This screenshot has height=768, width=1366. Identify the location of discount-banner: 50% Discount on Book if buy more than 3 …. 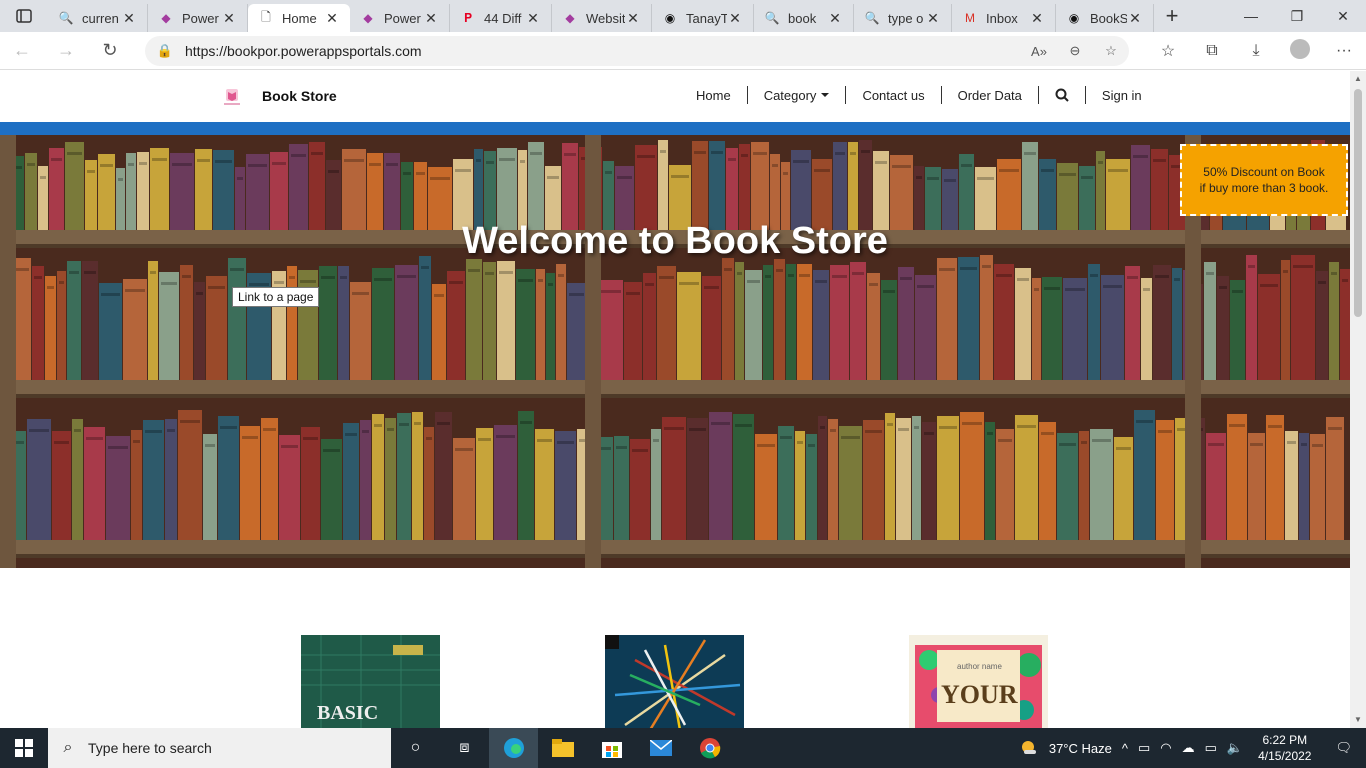
(1264, 180).